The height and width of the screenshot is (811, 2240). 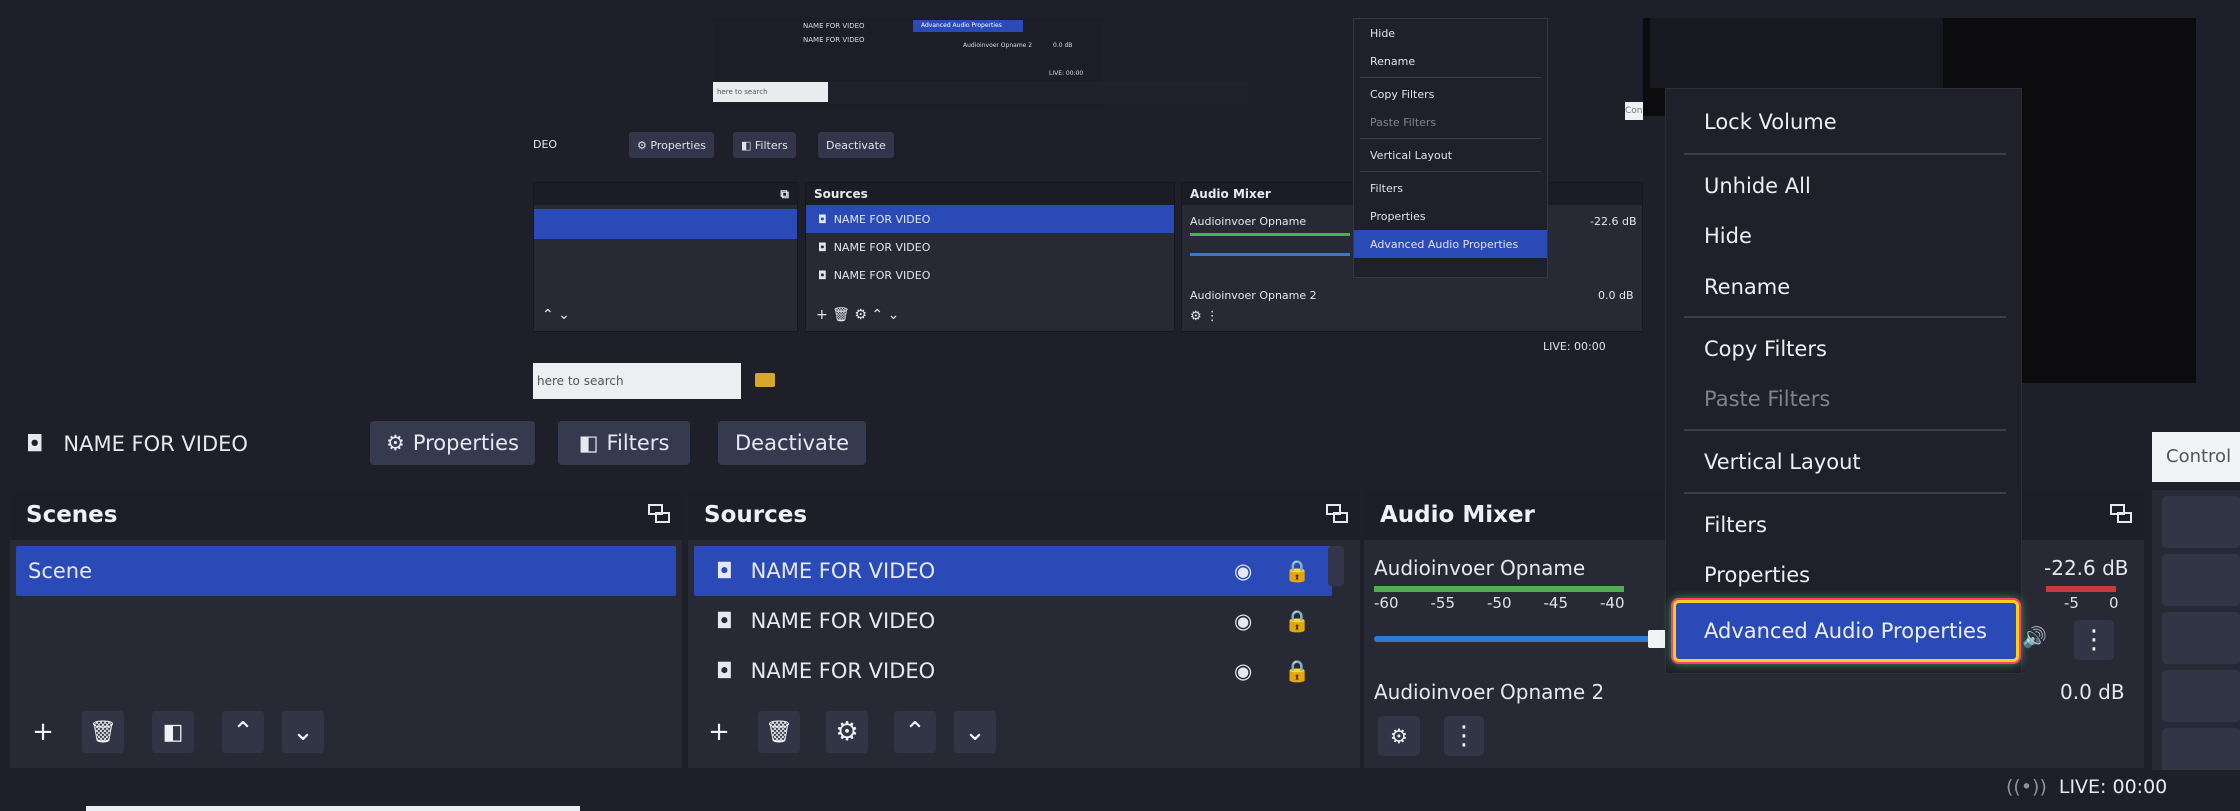 What do you see at coordinates (1844, 186) in the screenshot?
I see `menu-item-unhide-all: Unhide All` at bounding box center [1844, 186].